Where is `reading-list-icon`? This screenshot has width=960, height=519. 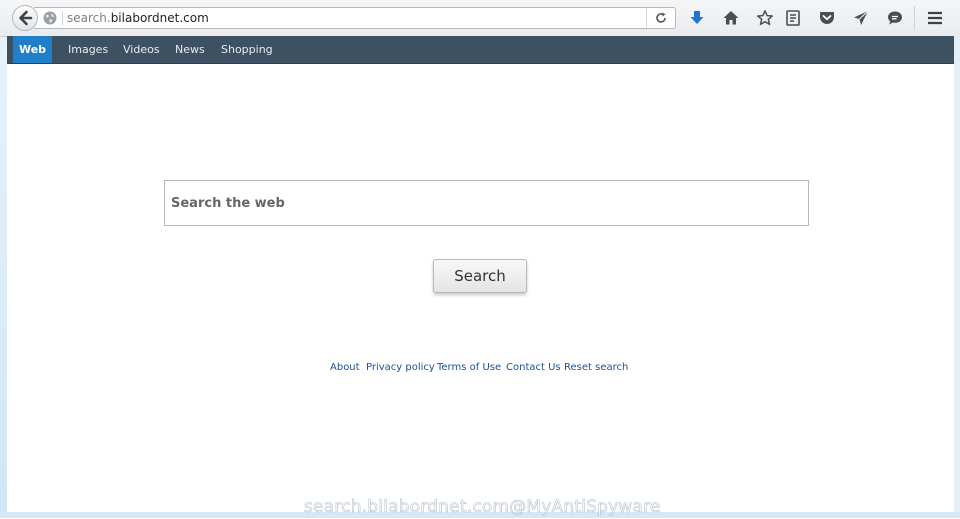
reading-list-icon is located at coordinates (793, 18).